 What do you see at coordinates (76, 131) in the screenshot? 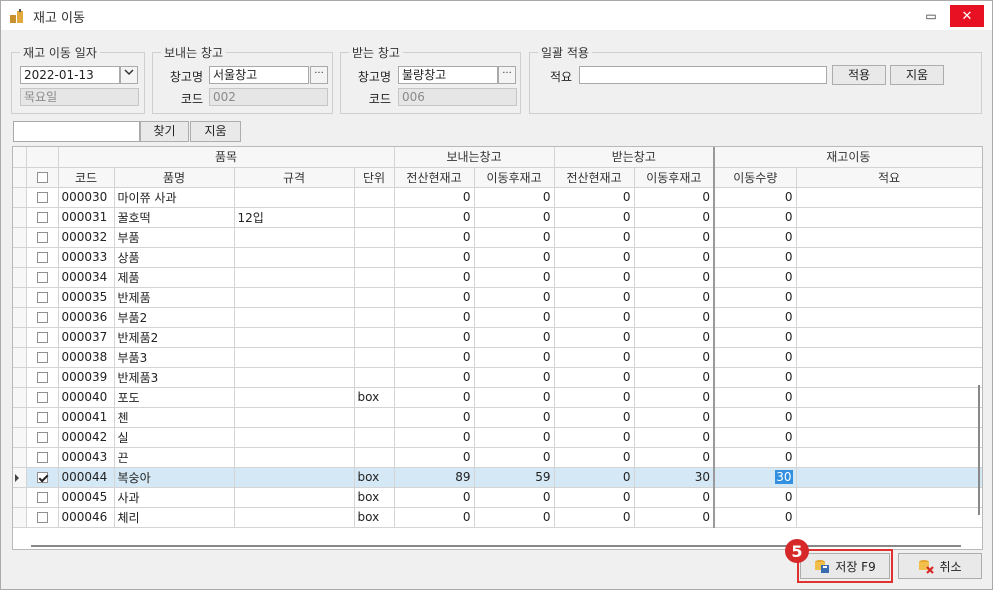
I see `item-search-input` at bounding box center [76, 131].